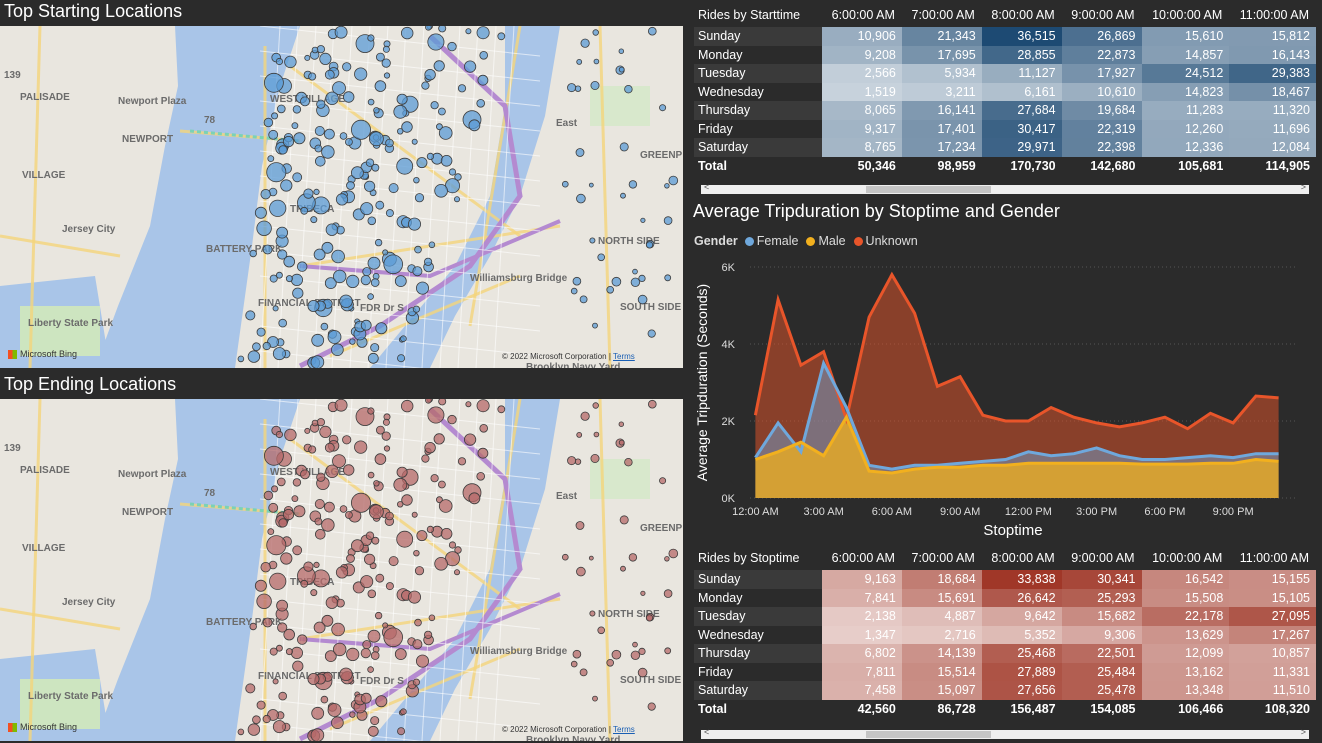 The width and height of the screenshot is (1322, 743). Describe the element at coordinates (1272, 73) in the screenshot. I see `matrix-cell: 29,383` at that location.